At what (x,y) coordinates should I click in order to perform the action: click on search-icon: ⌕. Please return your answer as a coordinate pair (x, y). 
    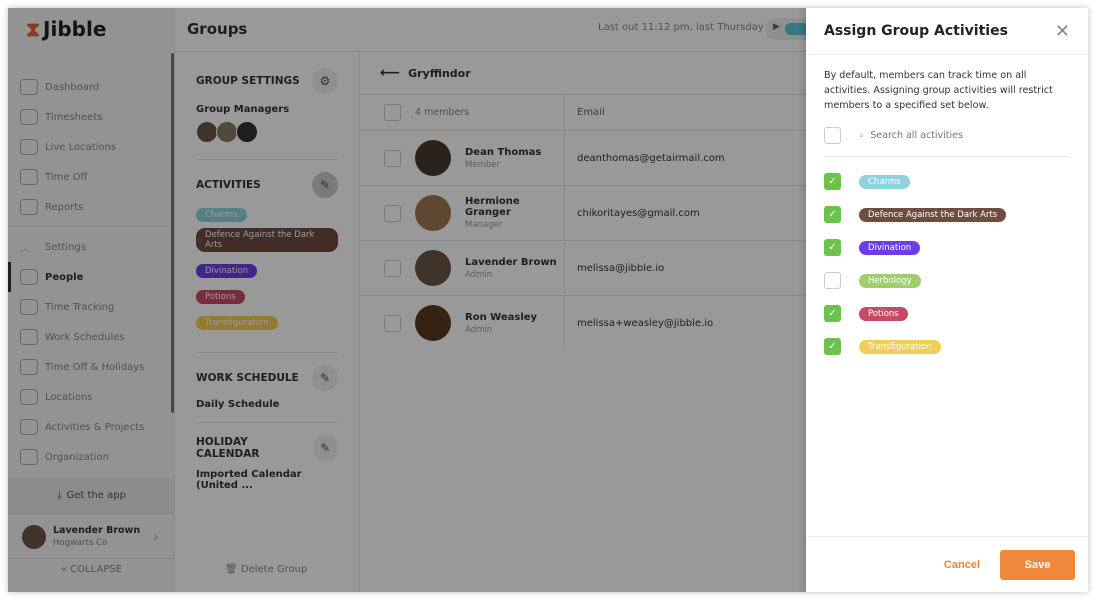
    Looking at the image, I should click on (862, 135).